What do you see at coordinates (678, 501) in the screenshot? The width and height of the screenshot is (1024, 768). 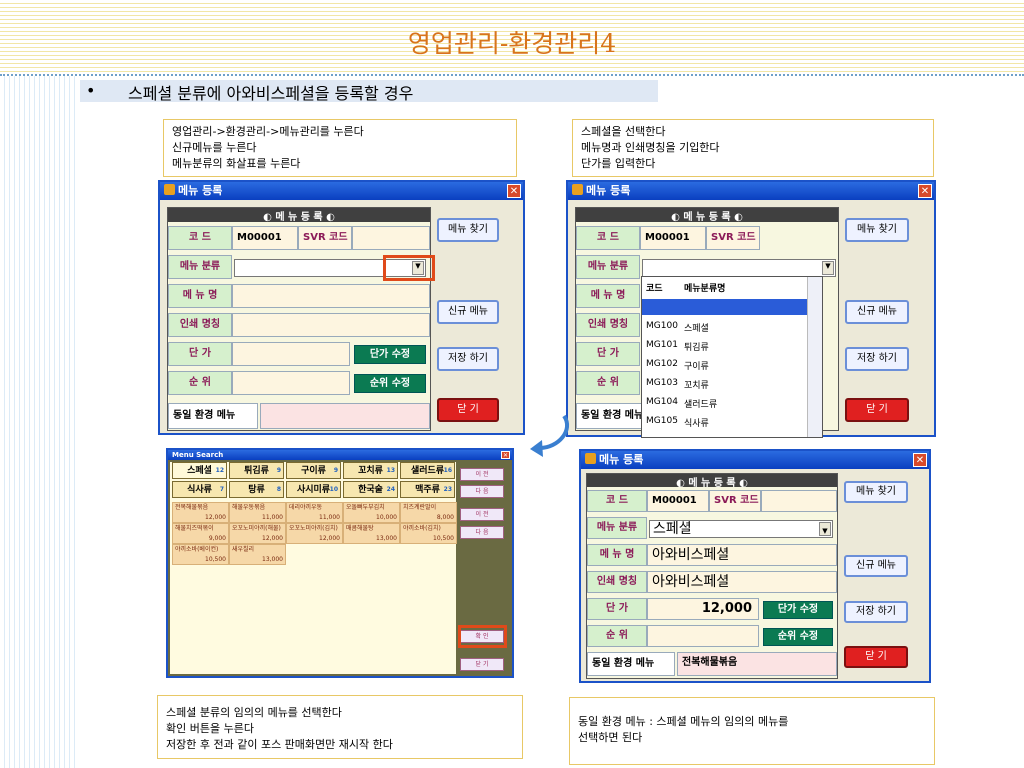 I see `code-value: M00001` at bounding box center [678, 501].